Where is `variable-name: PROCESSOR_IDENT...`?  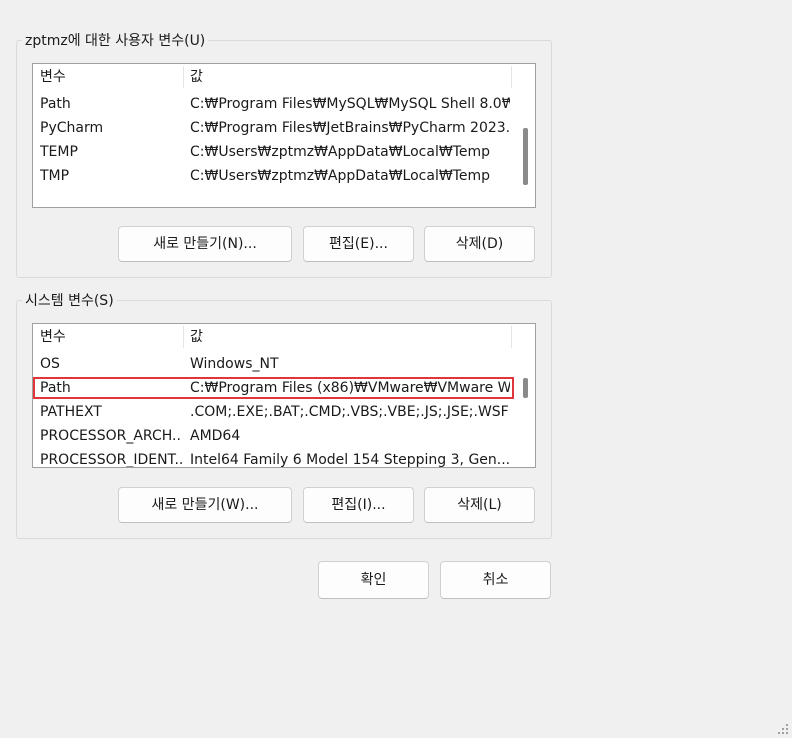 variable-name: PROCESSOR_IDENT... is located at coordinates (111, 460).